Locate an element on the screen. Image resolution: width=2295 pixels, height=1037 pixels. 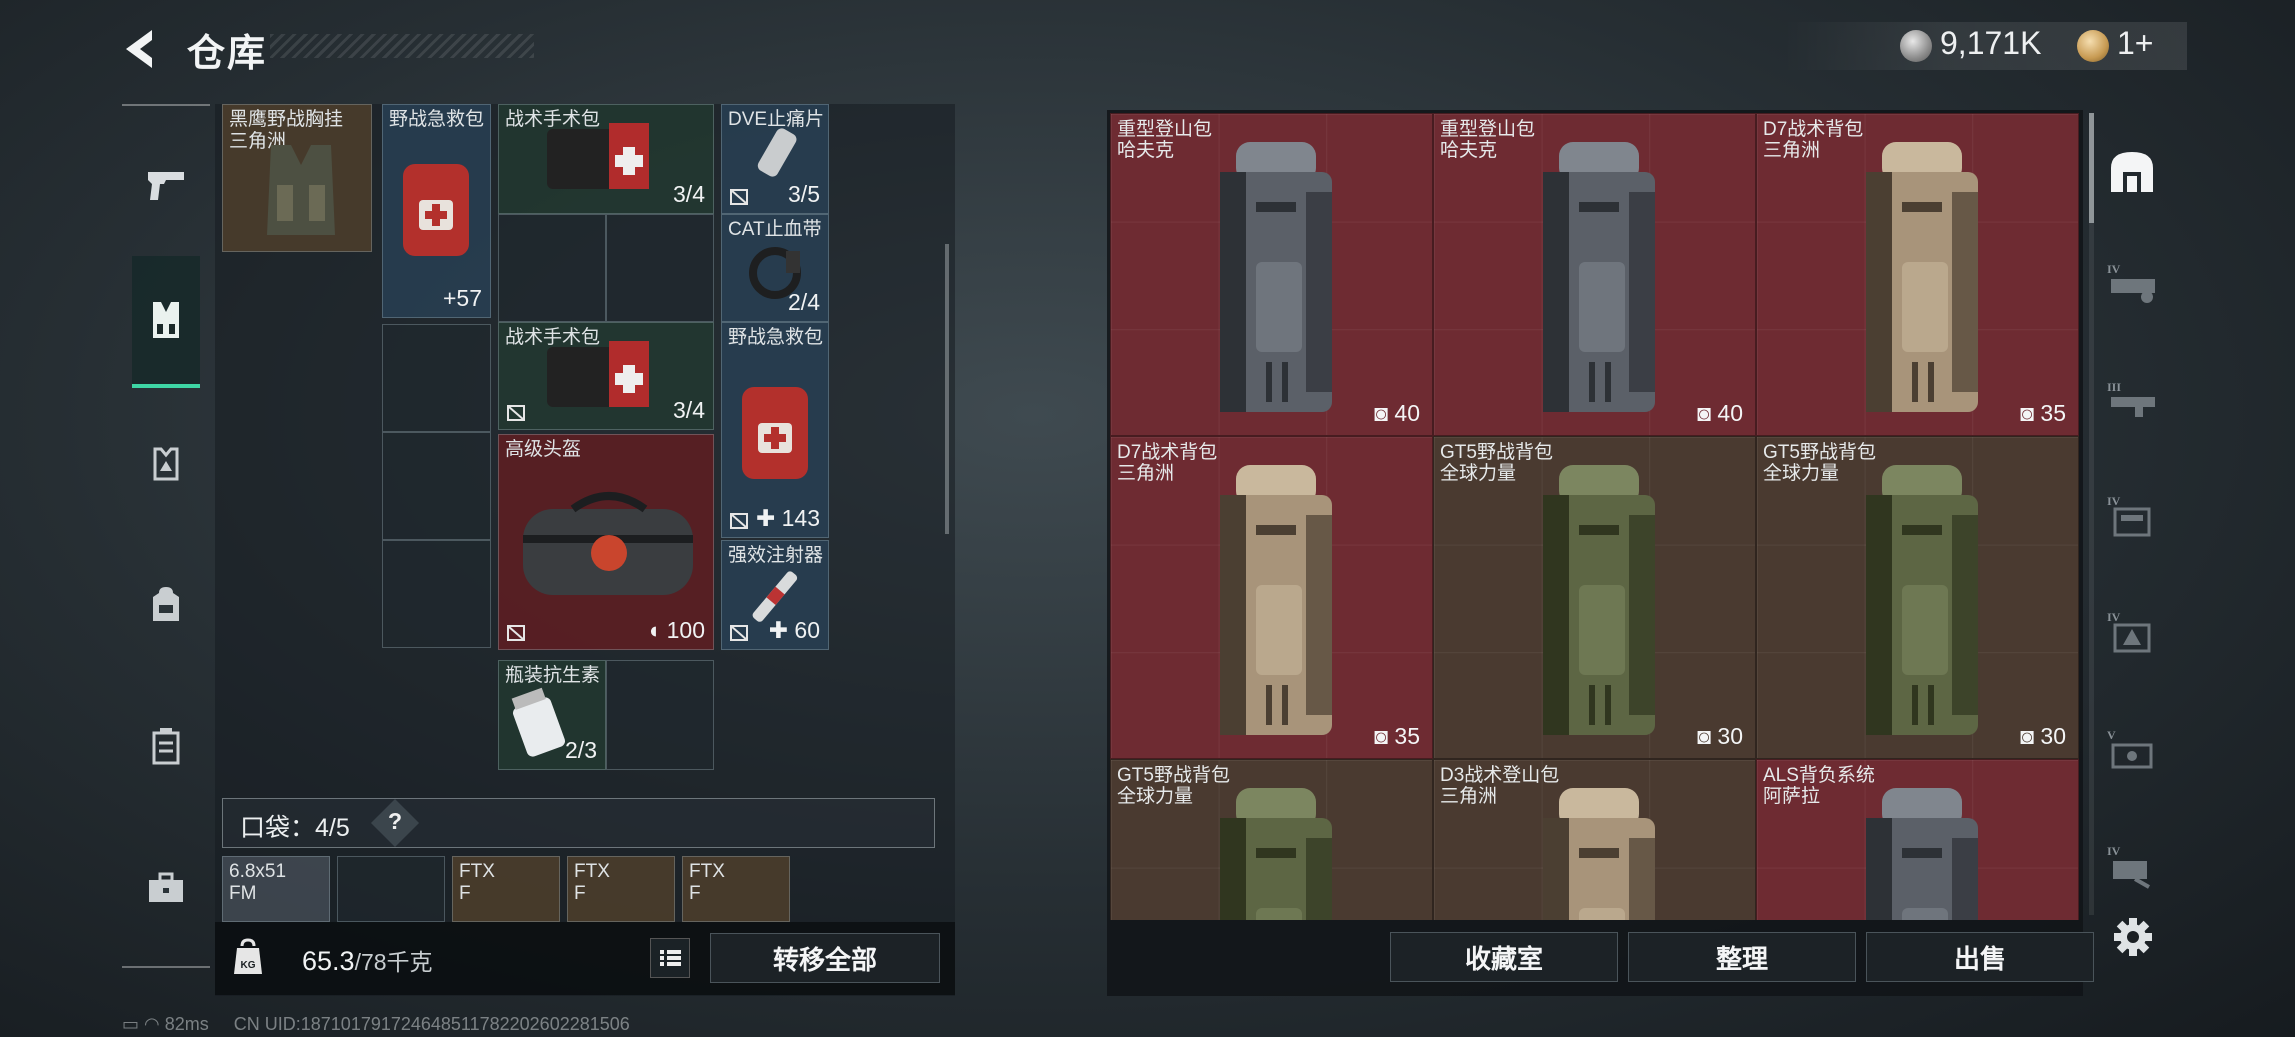
svg-text: IV is located at coordinates (2114, 851).